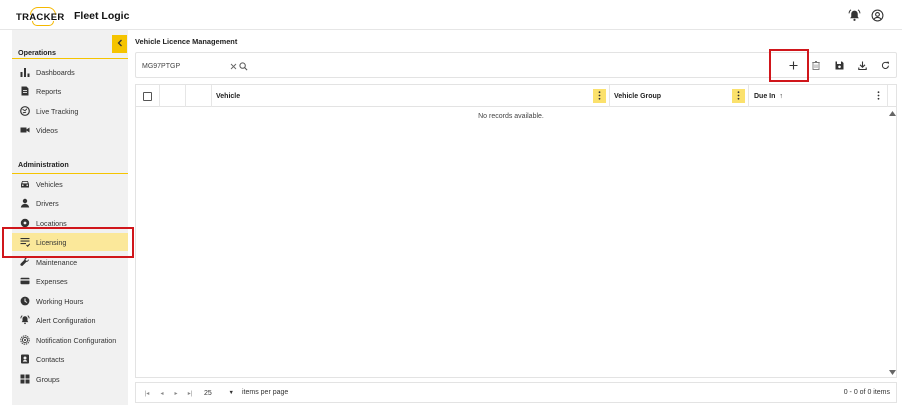 This screenshot has width=902, height=405. Describe the element at coordinates (25, 203) in the screenshot. I see `person-icon` at that location.